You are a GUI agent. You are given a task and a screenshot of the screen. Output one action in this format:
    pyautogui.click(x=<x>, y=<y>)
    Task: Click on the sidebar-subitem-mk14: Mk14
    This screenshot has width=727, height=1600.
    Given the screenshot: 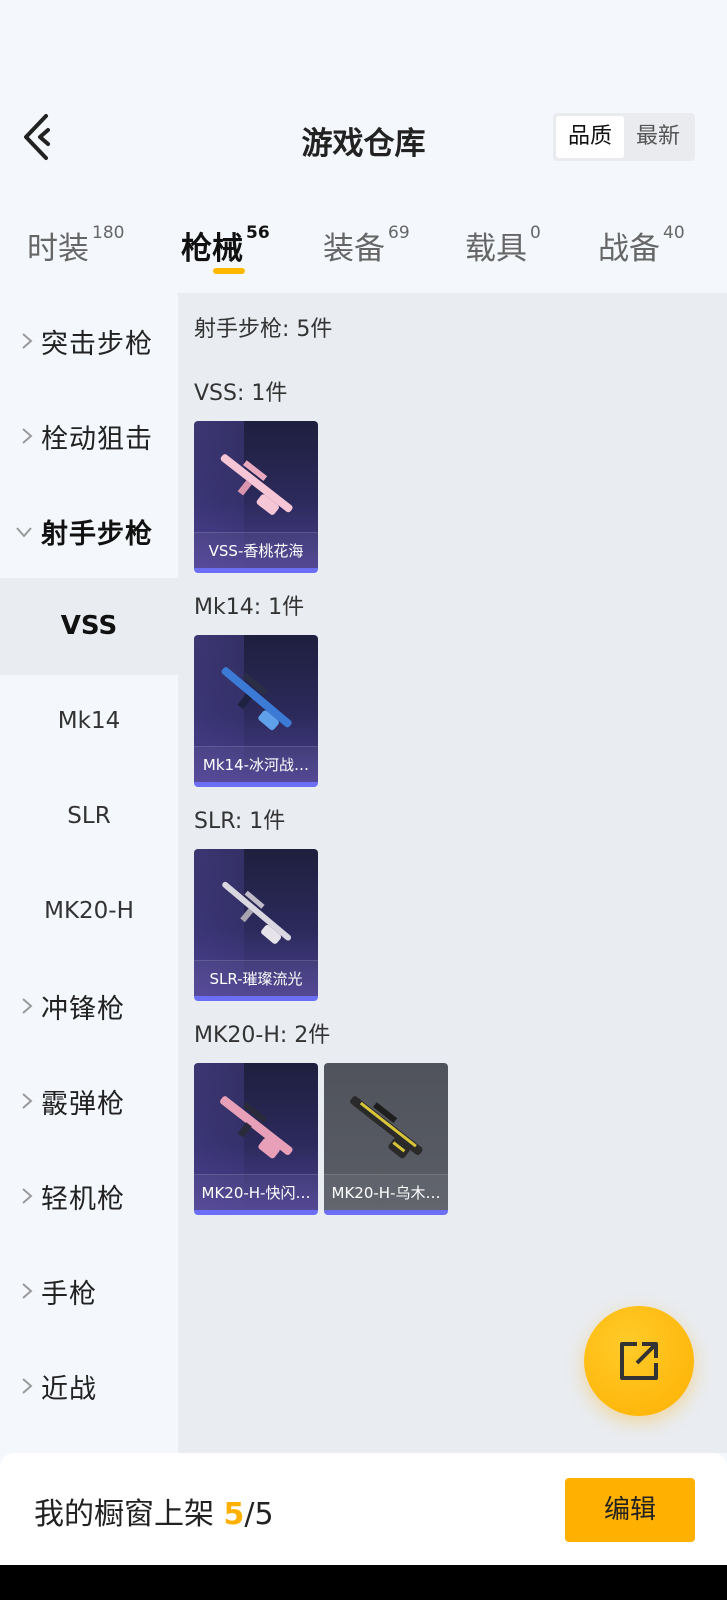 What is the action you would take?
    pyautogui.click(x=89, y=721)
    